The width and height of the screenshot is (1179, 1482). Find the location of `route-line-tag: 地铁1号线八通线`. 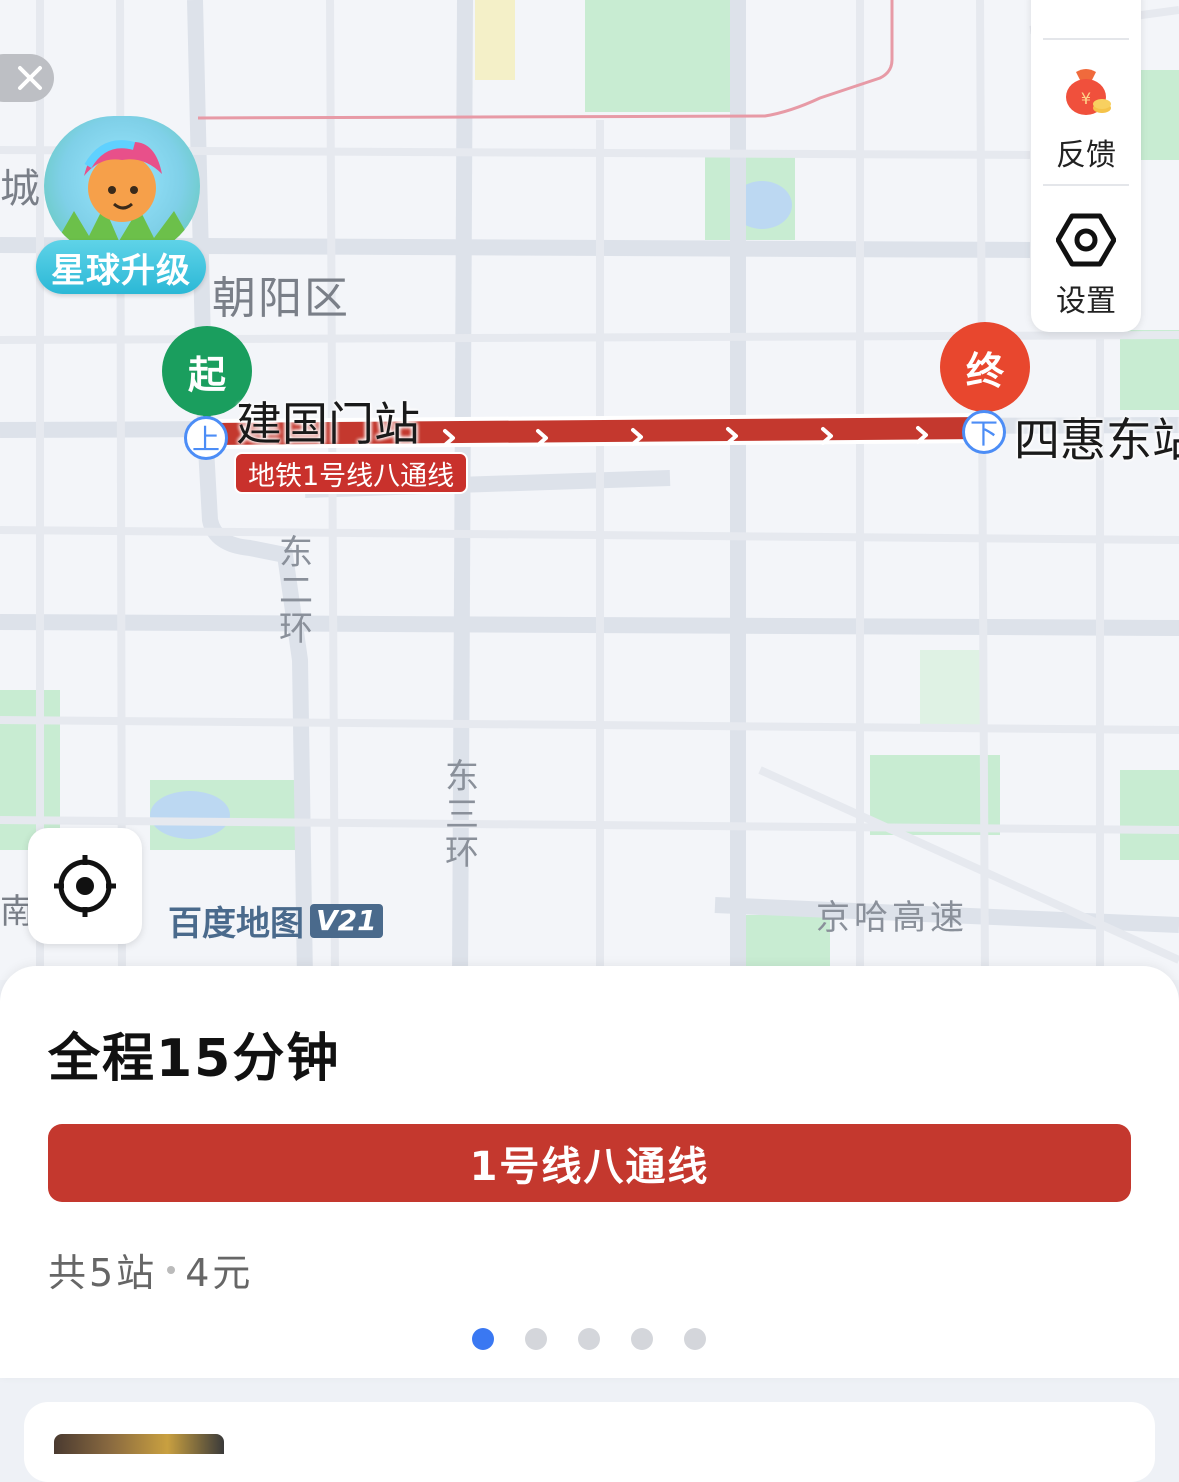

route-line-tag: 地铁1号线八通线 is located at coordinates (351, 473).